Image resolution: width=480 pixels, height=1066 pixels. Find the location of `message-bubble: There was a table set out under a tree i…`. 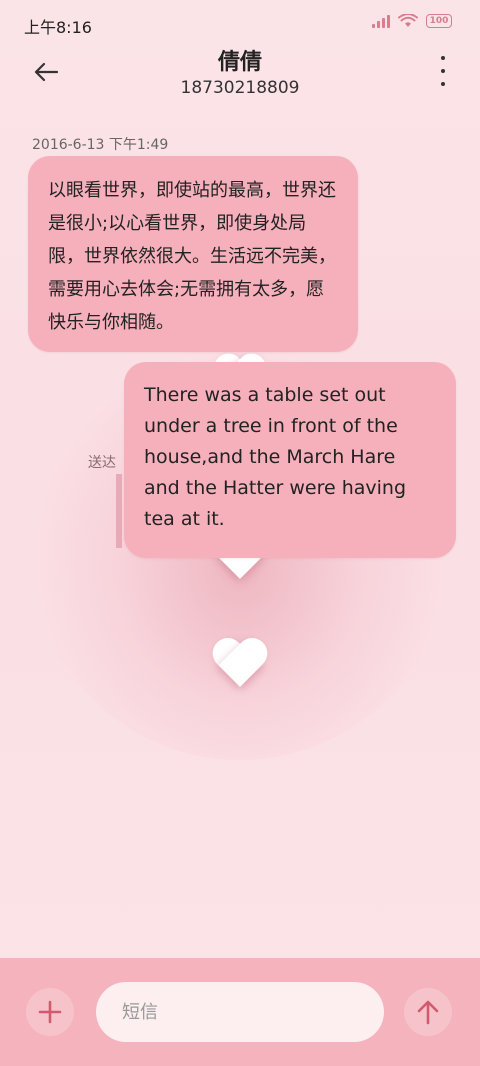

message-bubble: There was a table set out under a tree i… is located at coordinates (290, 460).